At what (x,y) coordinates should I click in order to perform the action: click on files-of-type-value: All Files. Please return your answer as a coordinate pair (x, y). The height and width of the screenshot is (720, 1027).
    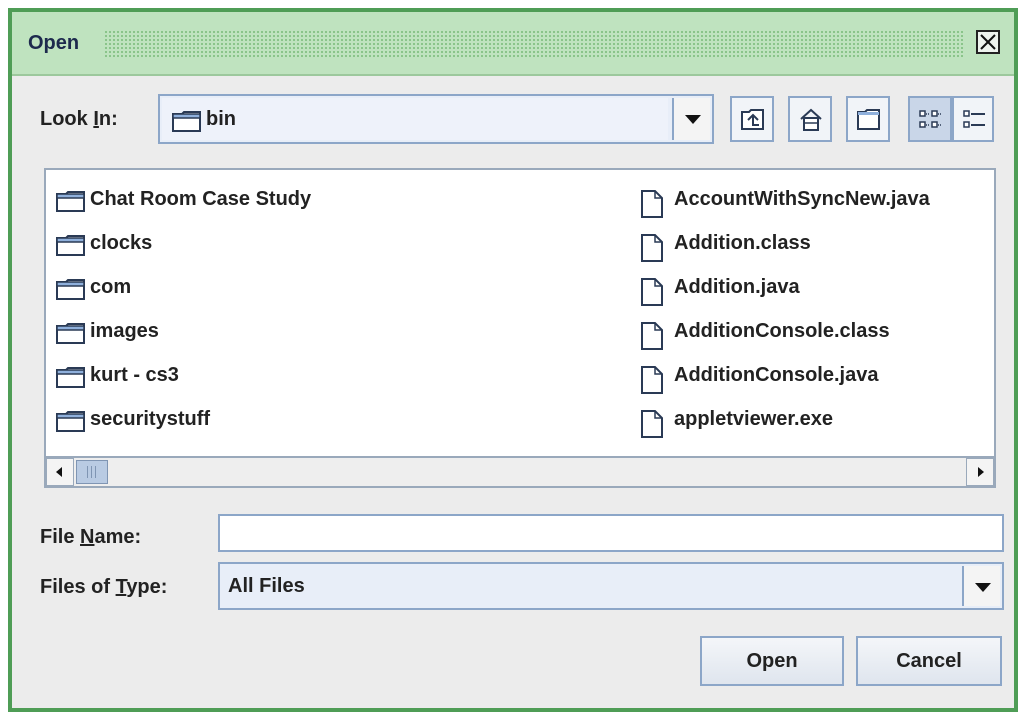
    Looking at the image, I should click on (266, 586).